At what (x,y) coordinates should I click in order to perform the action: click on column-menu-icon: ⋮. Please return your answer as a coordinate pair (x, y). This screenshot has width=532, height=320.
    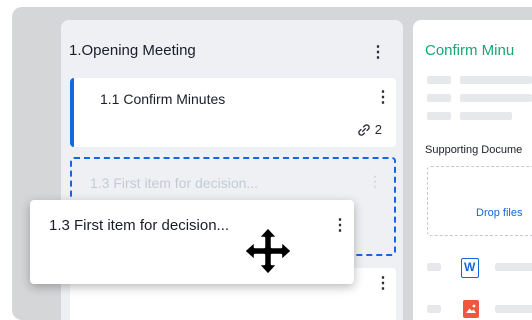
    Looking at the image, I should click on (378, 53).